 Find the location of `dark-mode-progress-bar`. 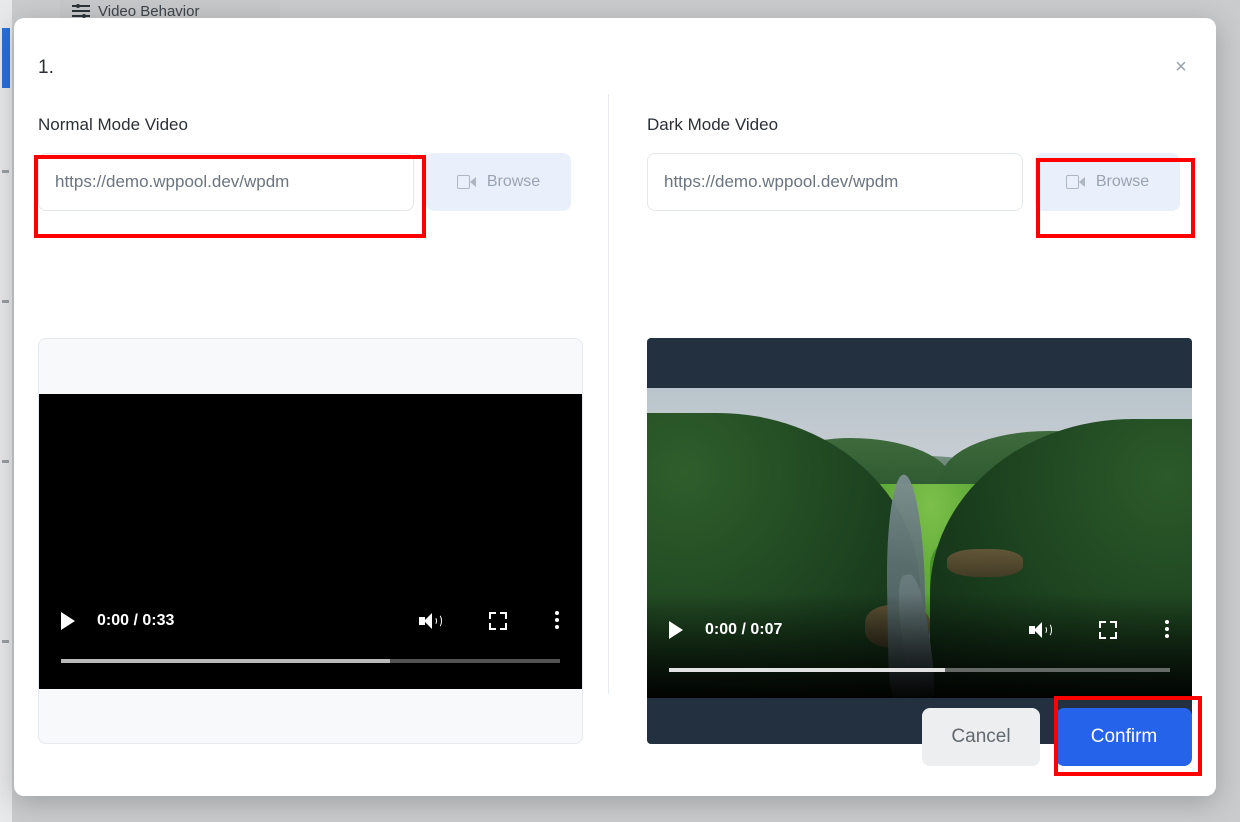

dark-mode-progress-bar is located at coordinates (919, 670).